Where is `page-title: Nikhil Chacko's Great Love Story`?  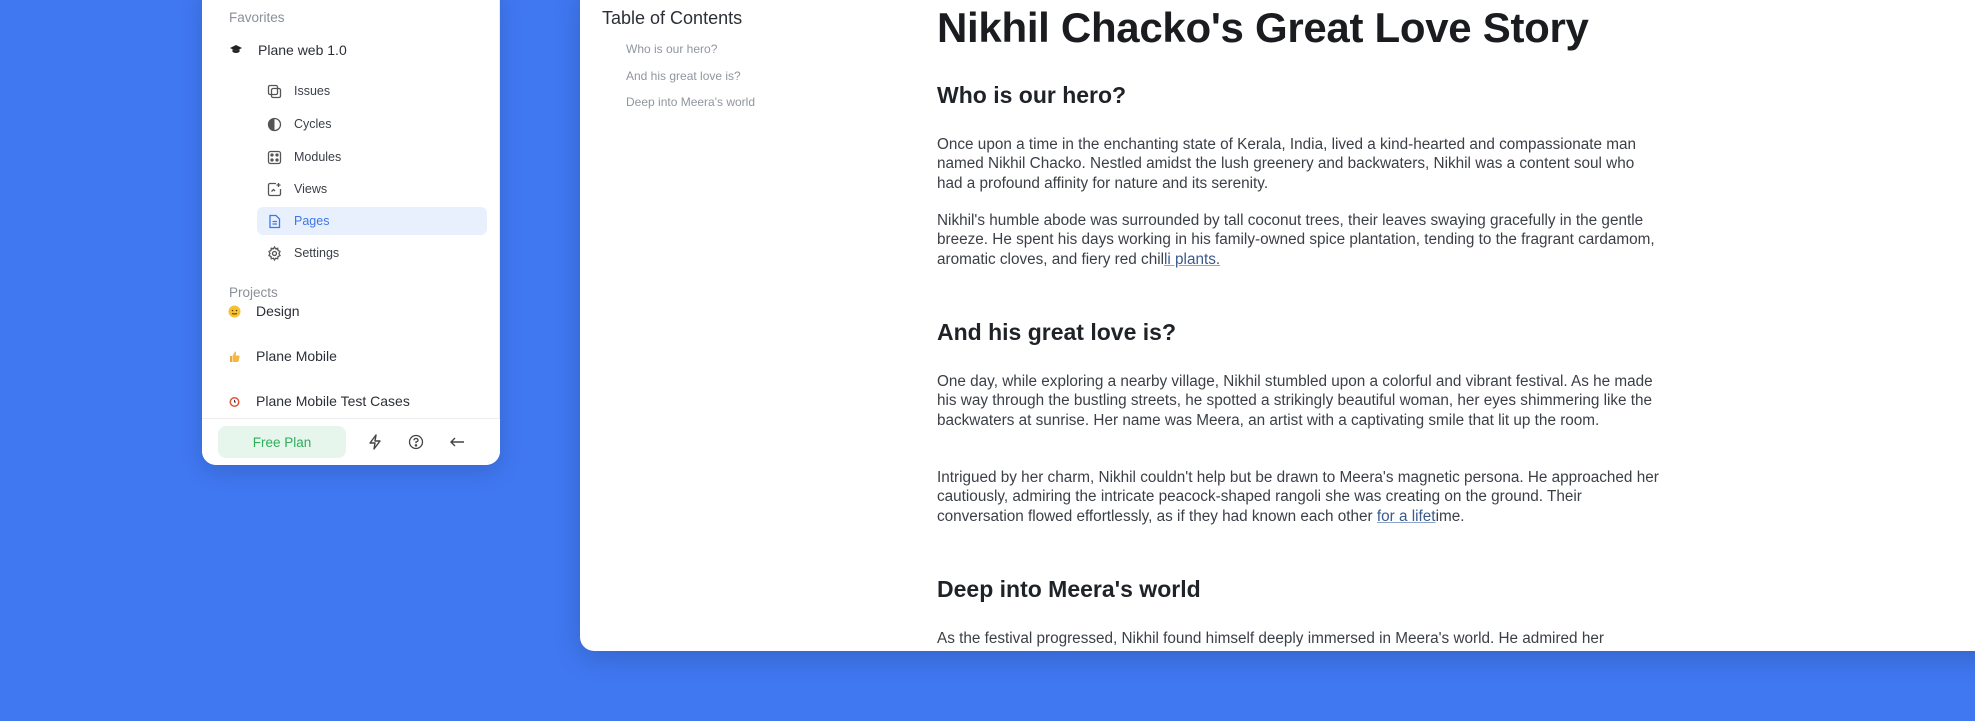 page-title: Nikhil Chacko's Great Love Story is located at coordinates (1263, 28).